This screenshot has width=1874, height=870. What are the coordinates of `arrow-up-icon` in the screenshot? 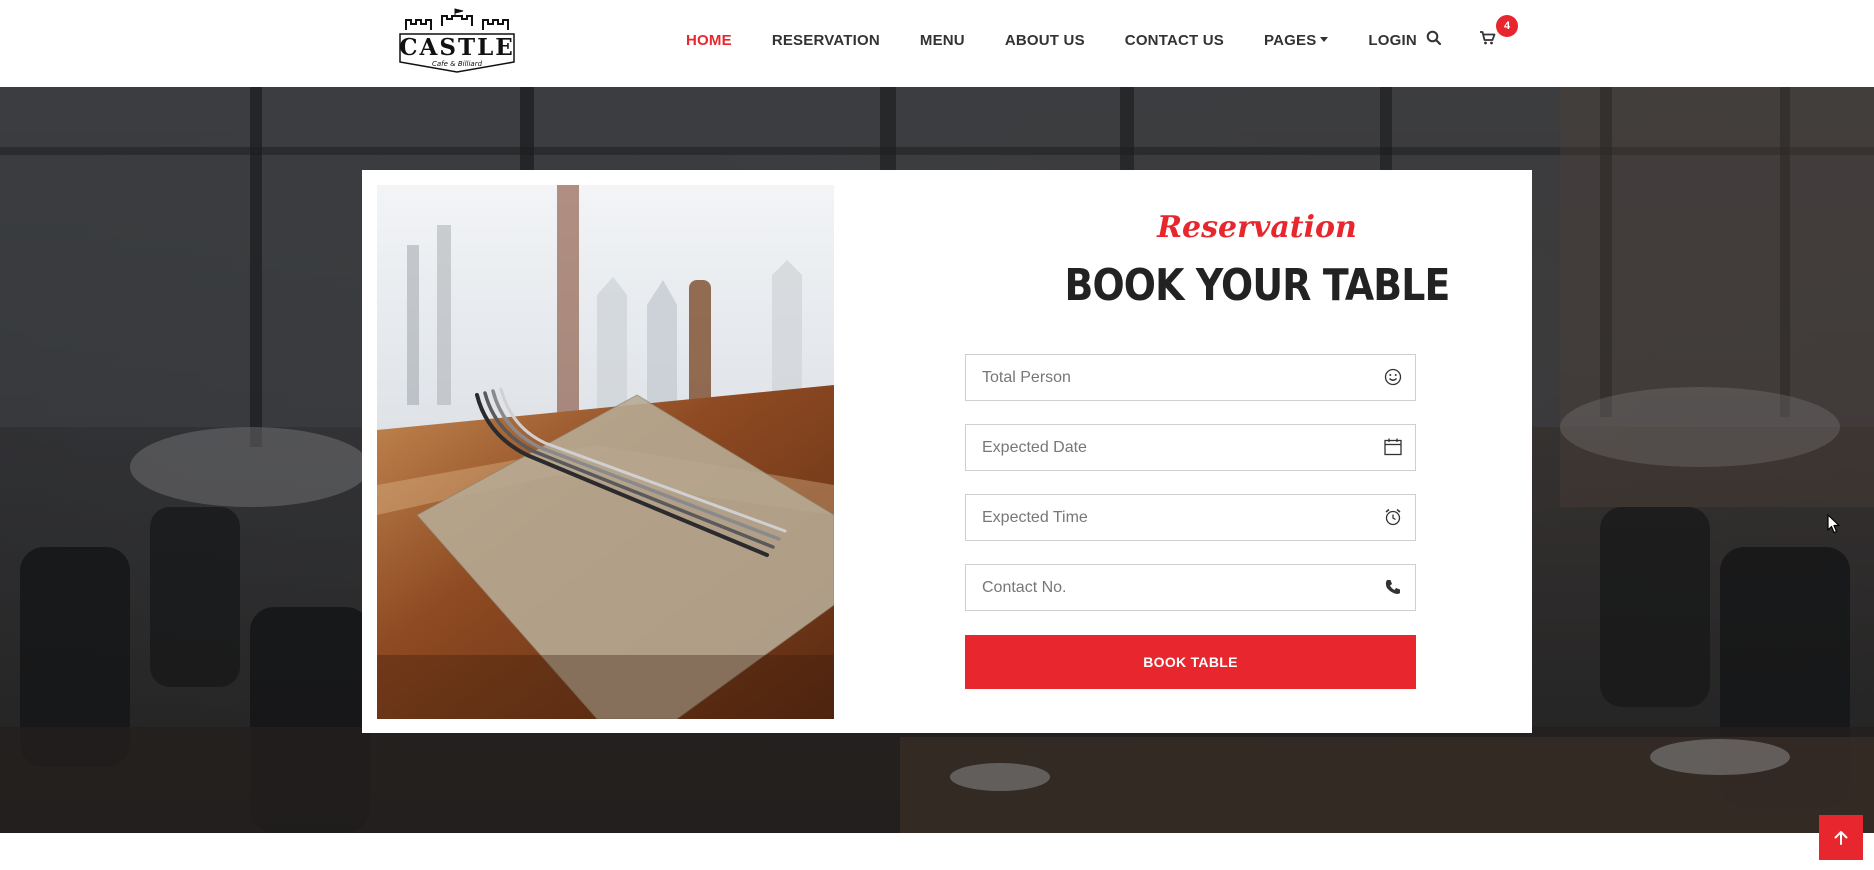 It's located at (1841, 837).